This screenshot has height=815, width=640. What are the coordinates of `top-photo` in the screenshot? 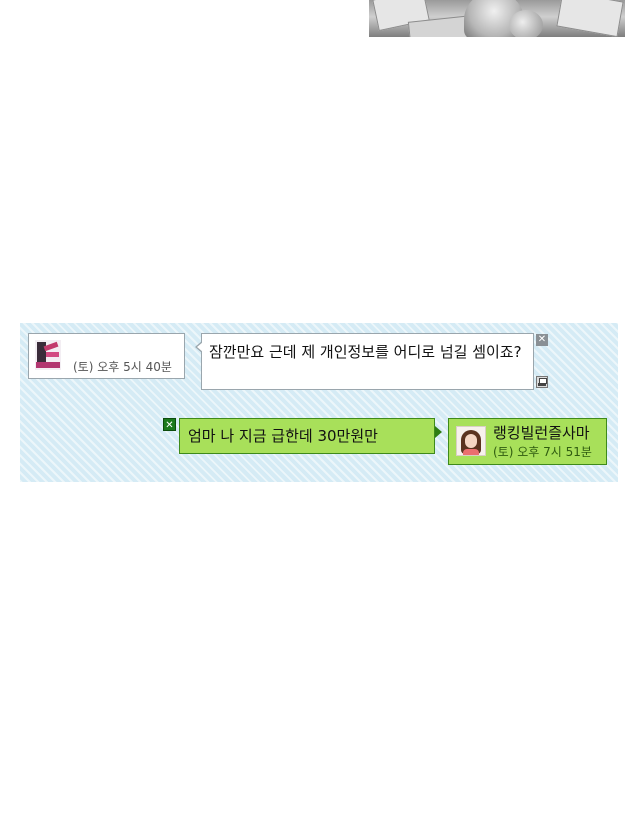 It's located at (497, 18).